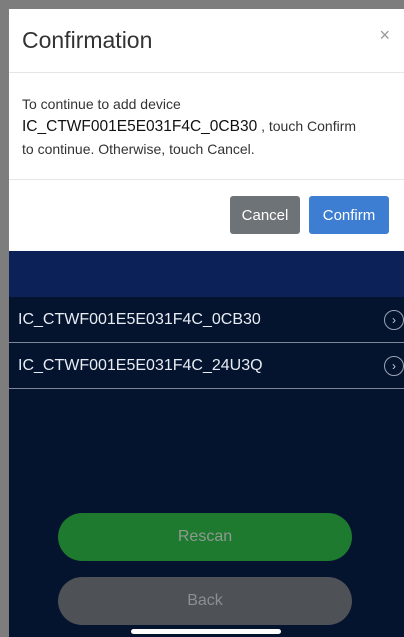  I want to click on message-suffix: , touch Confirm, so click(309, 126).